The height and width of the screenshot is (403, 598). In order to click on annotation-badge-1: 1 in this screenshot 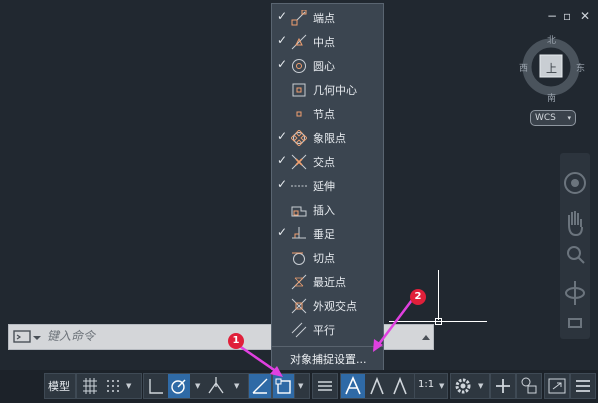, I will do `click(236, 341)`.